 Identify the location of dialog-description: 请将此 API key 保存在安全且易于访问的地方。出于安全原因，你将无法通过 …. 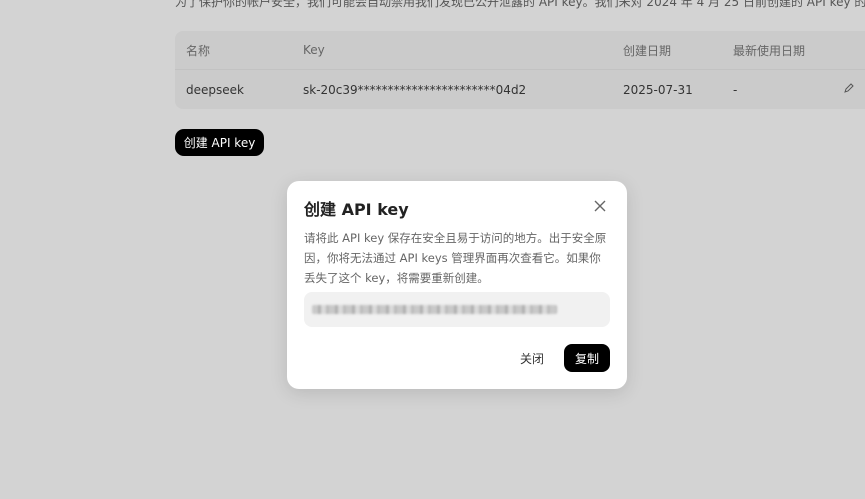
(455, 258).